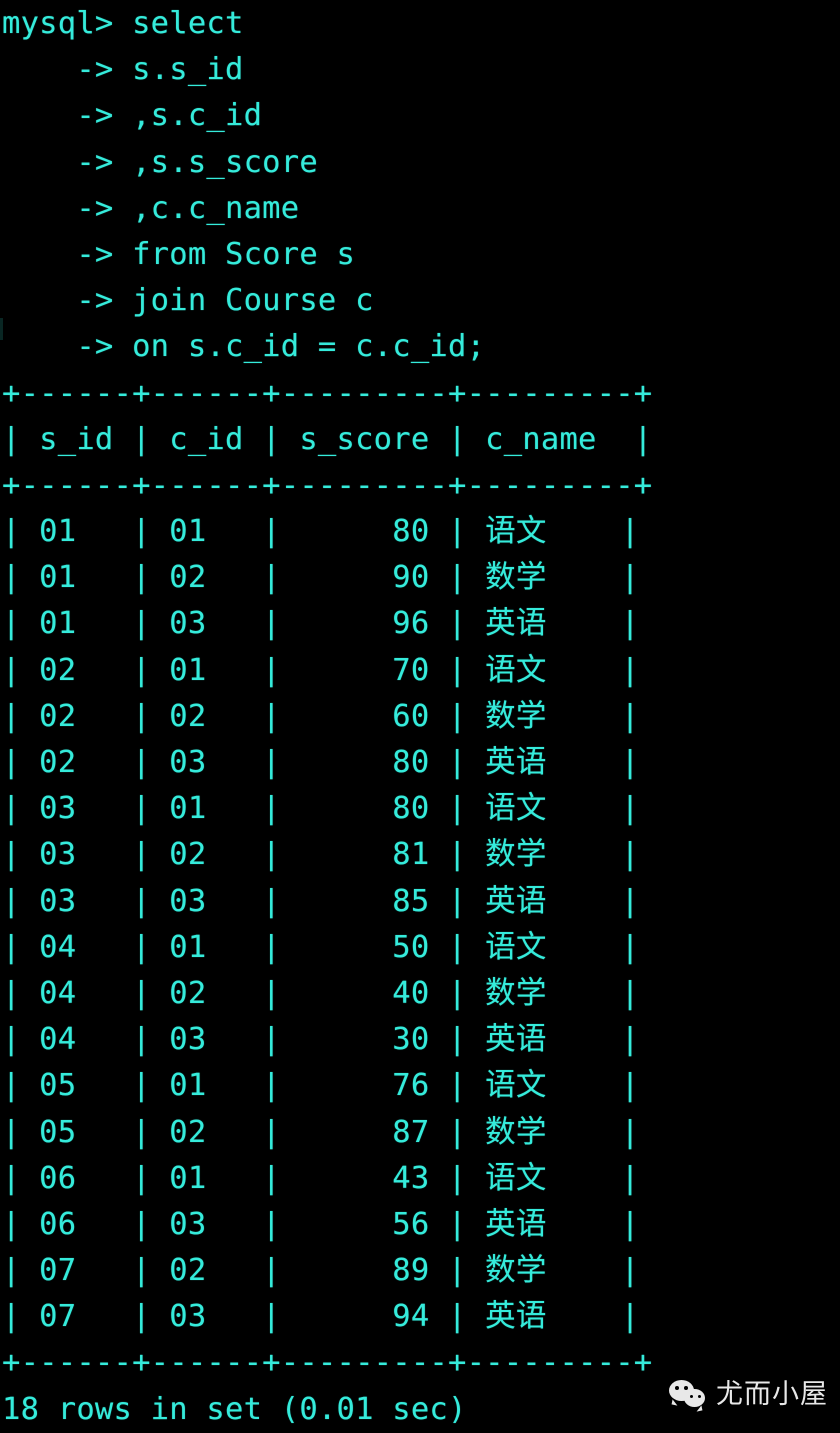 The image size is (840, 1433). I want to click on table-row: | 01 | 01 | 80 | 语文 |, so click(321, 532).